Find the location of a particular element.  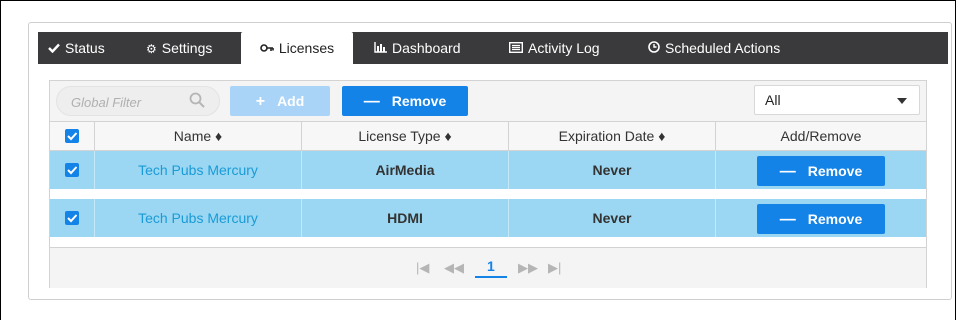

tab-scheduled-actions-label: Scheduled Actions is located at coordinates (723, 48).